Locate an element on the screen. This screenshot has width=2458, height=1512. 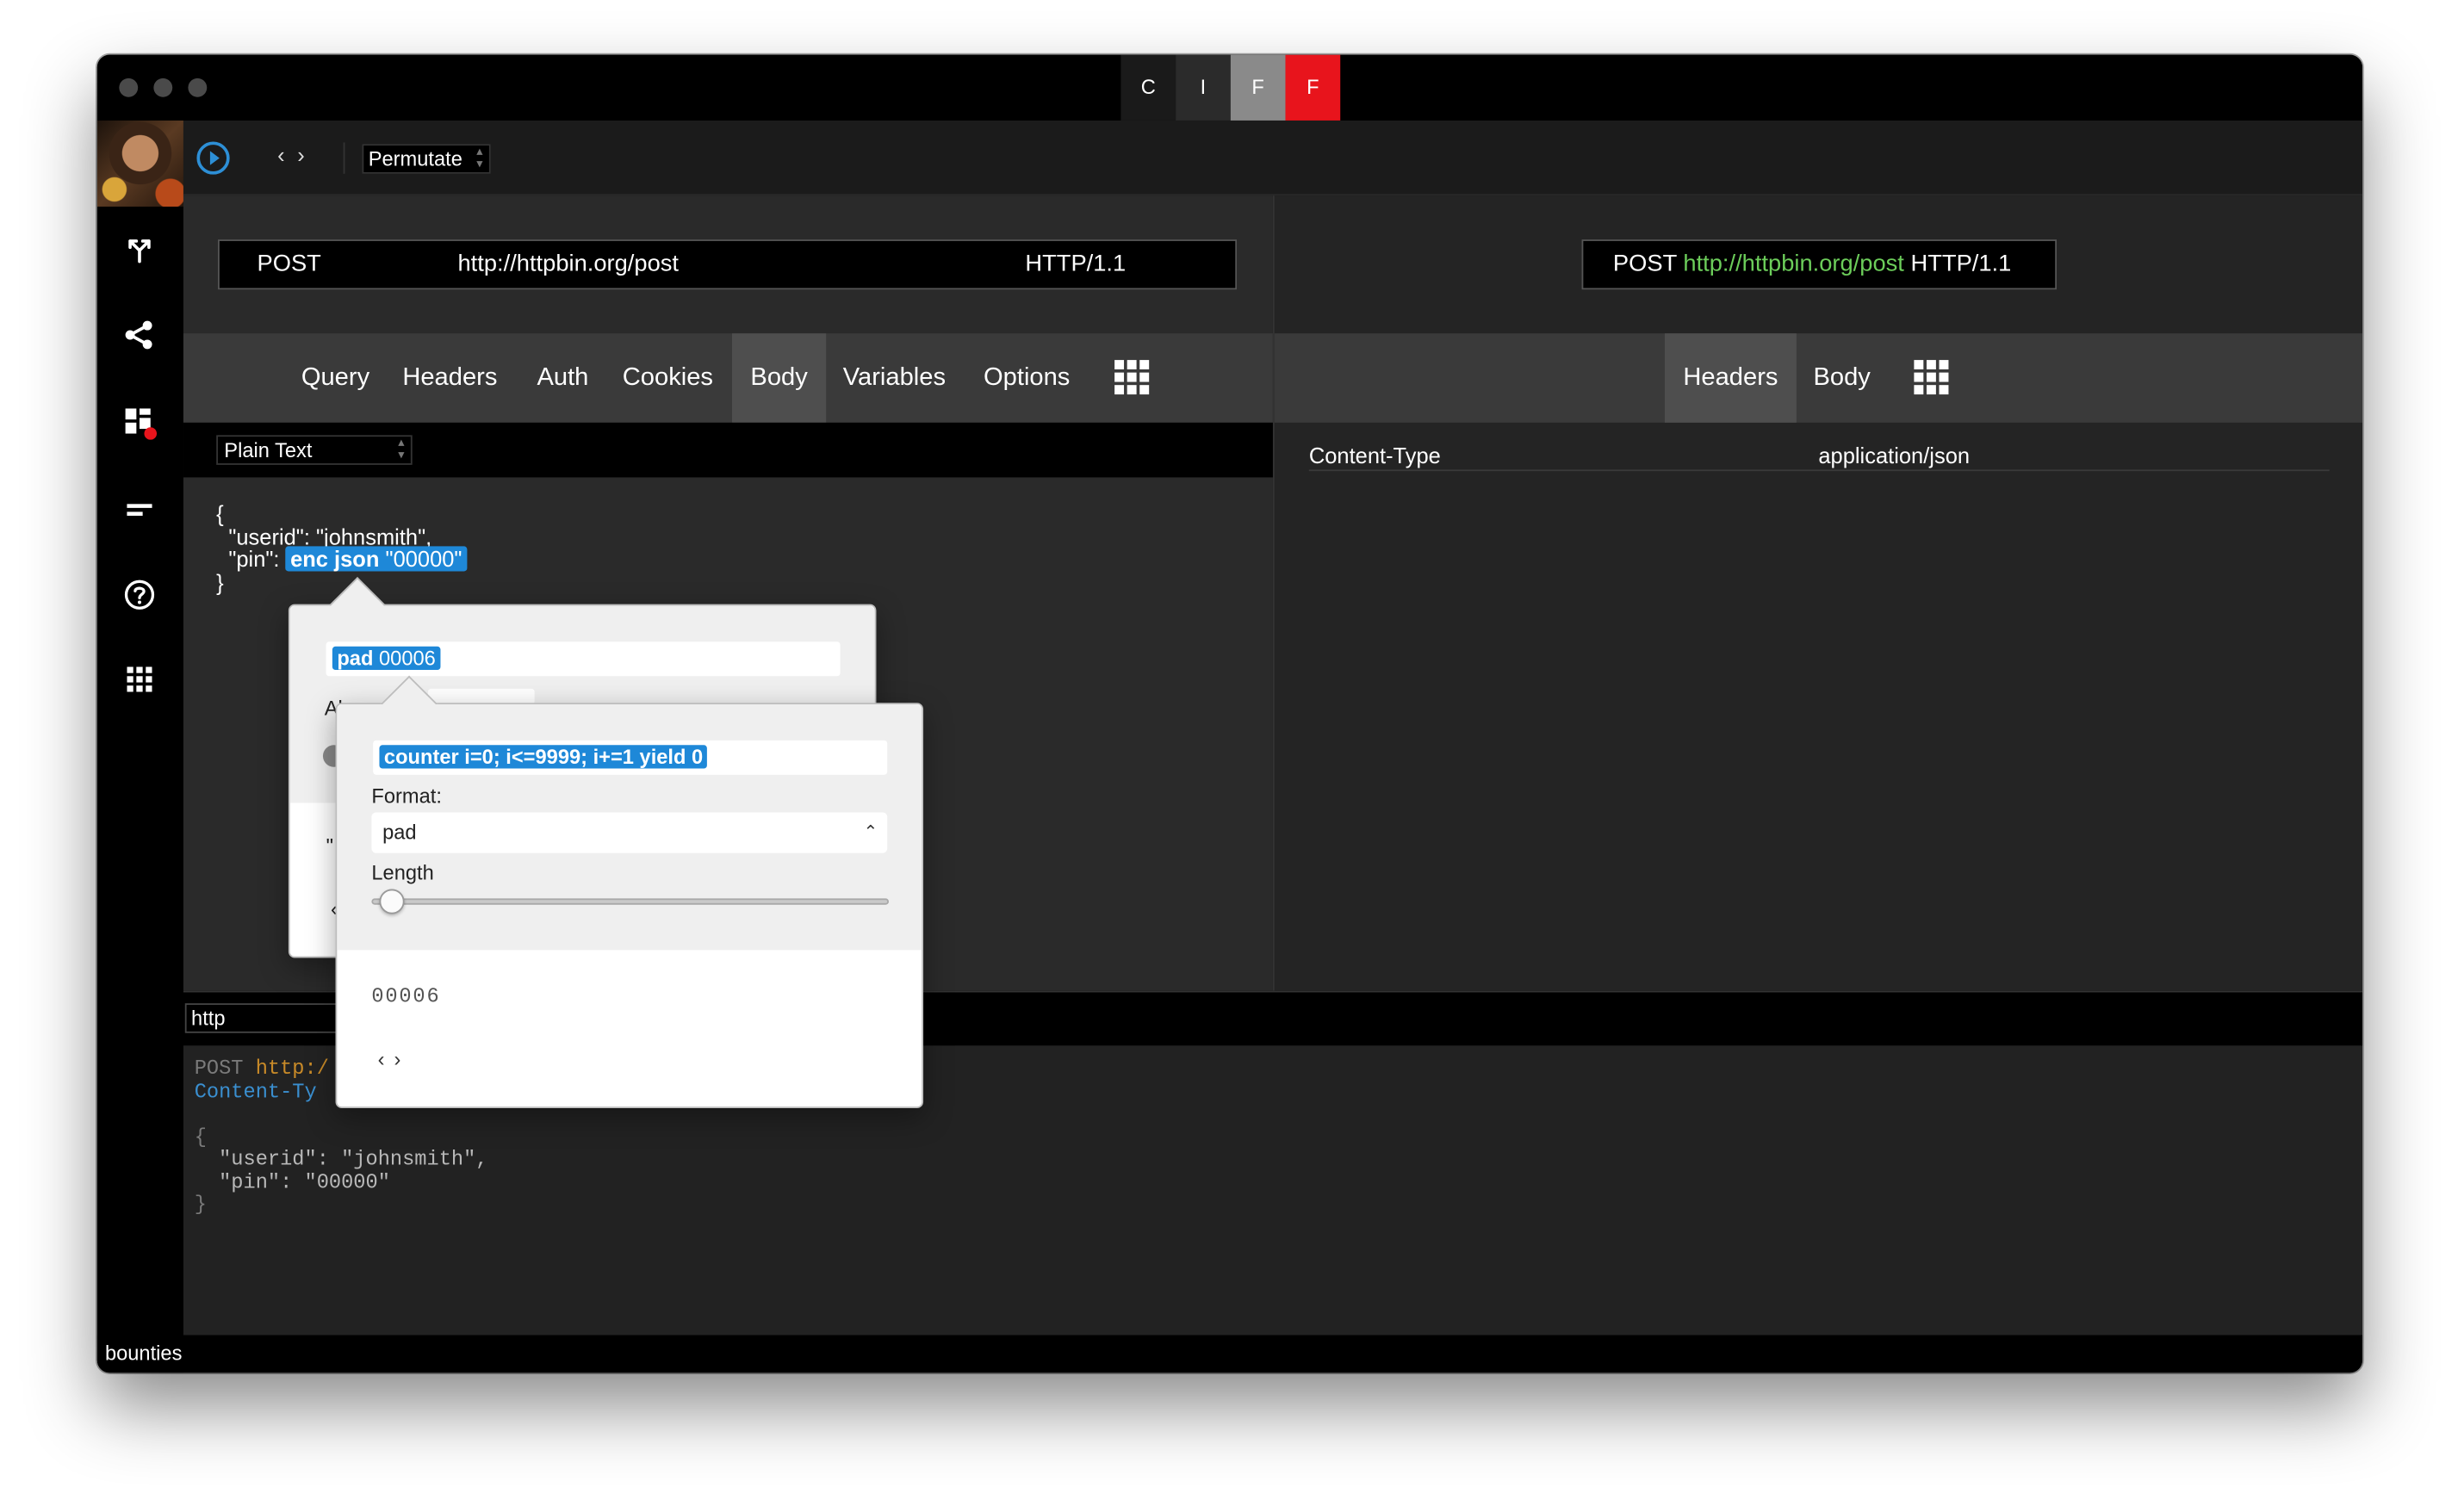
pad-preview-text: " is located at coordinates (330, 845).